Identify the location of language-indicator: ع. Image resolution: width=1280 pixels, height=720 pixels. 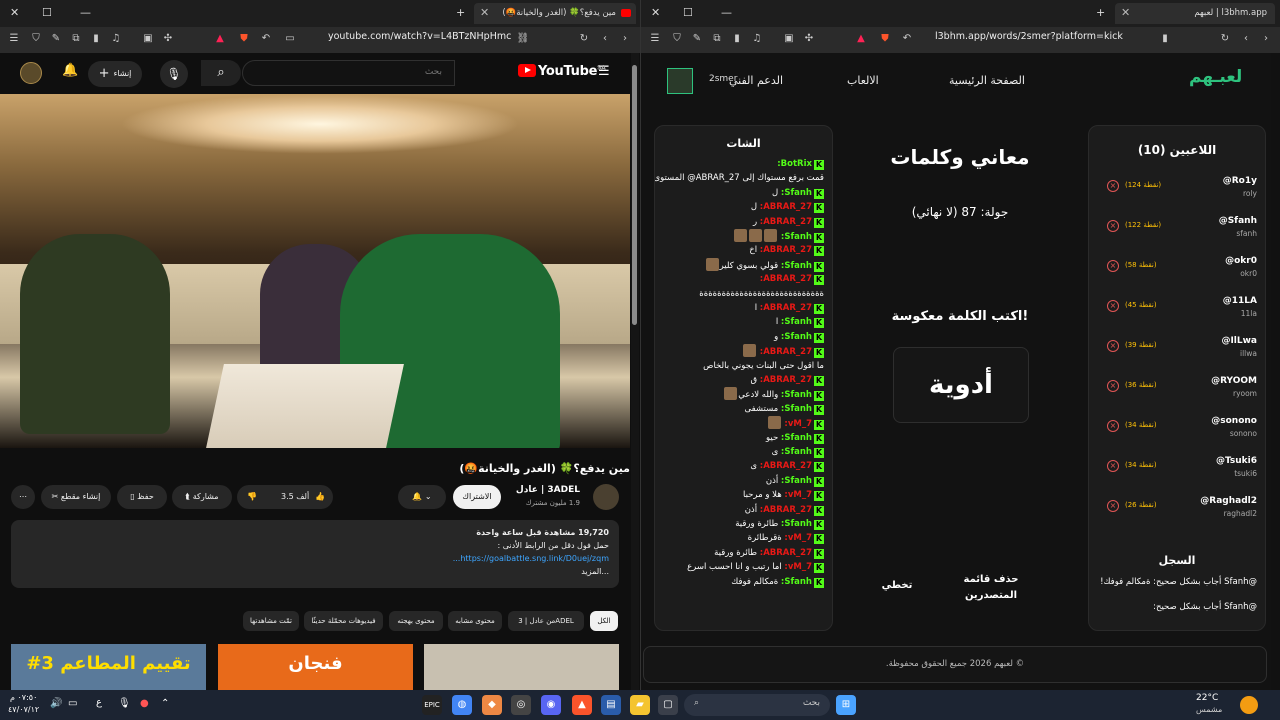
(99, 702).